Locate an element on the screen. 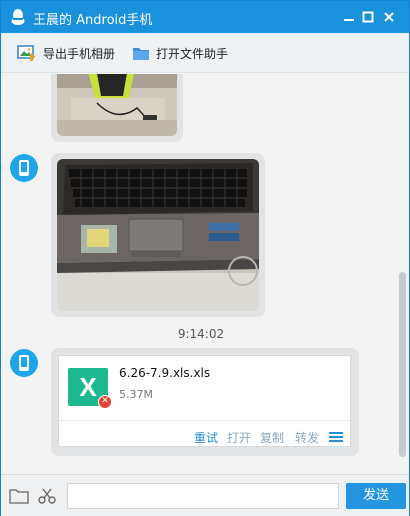 The width and height of the screenshot is (410, 516). scissors-icon is located at coordinates (47, 496).